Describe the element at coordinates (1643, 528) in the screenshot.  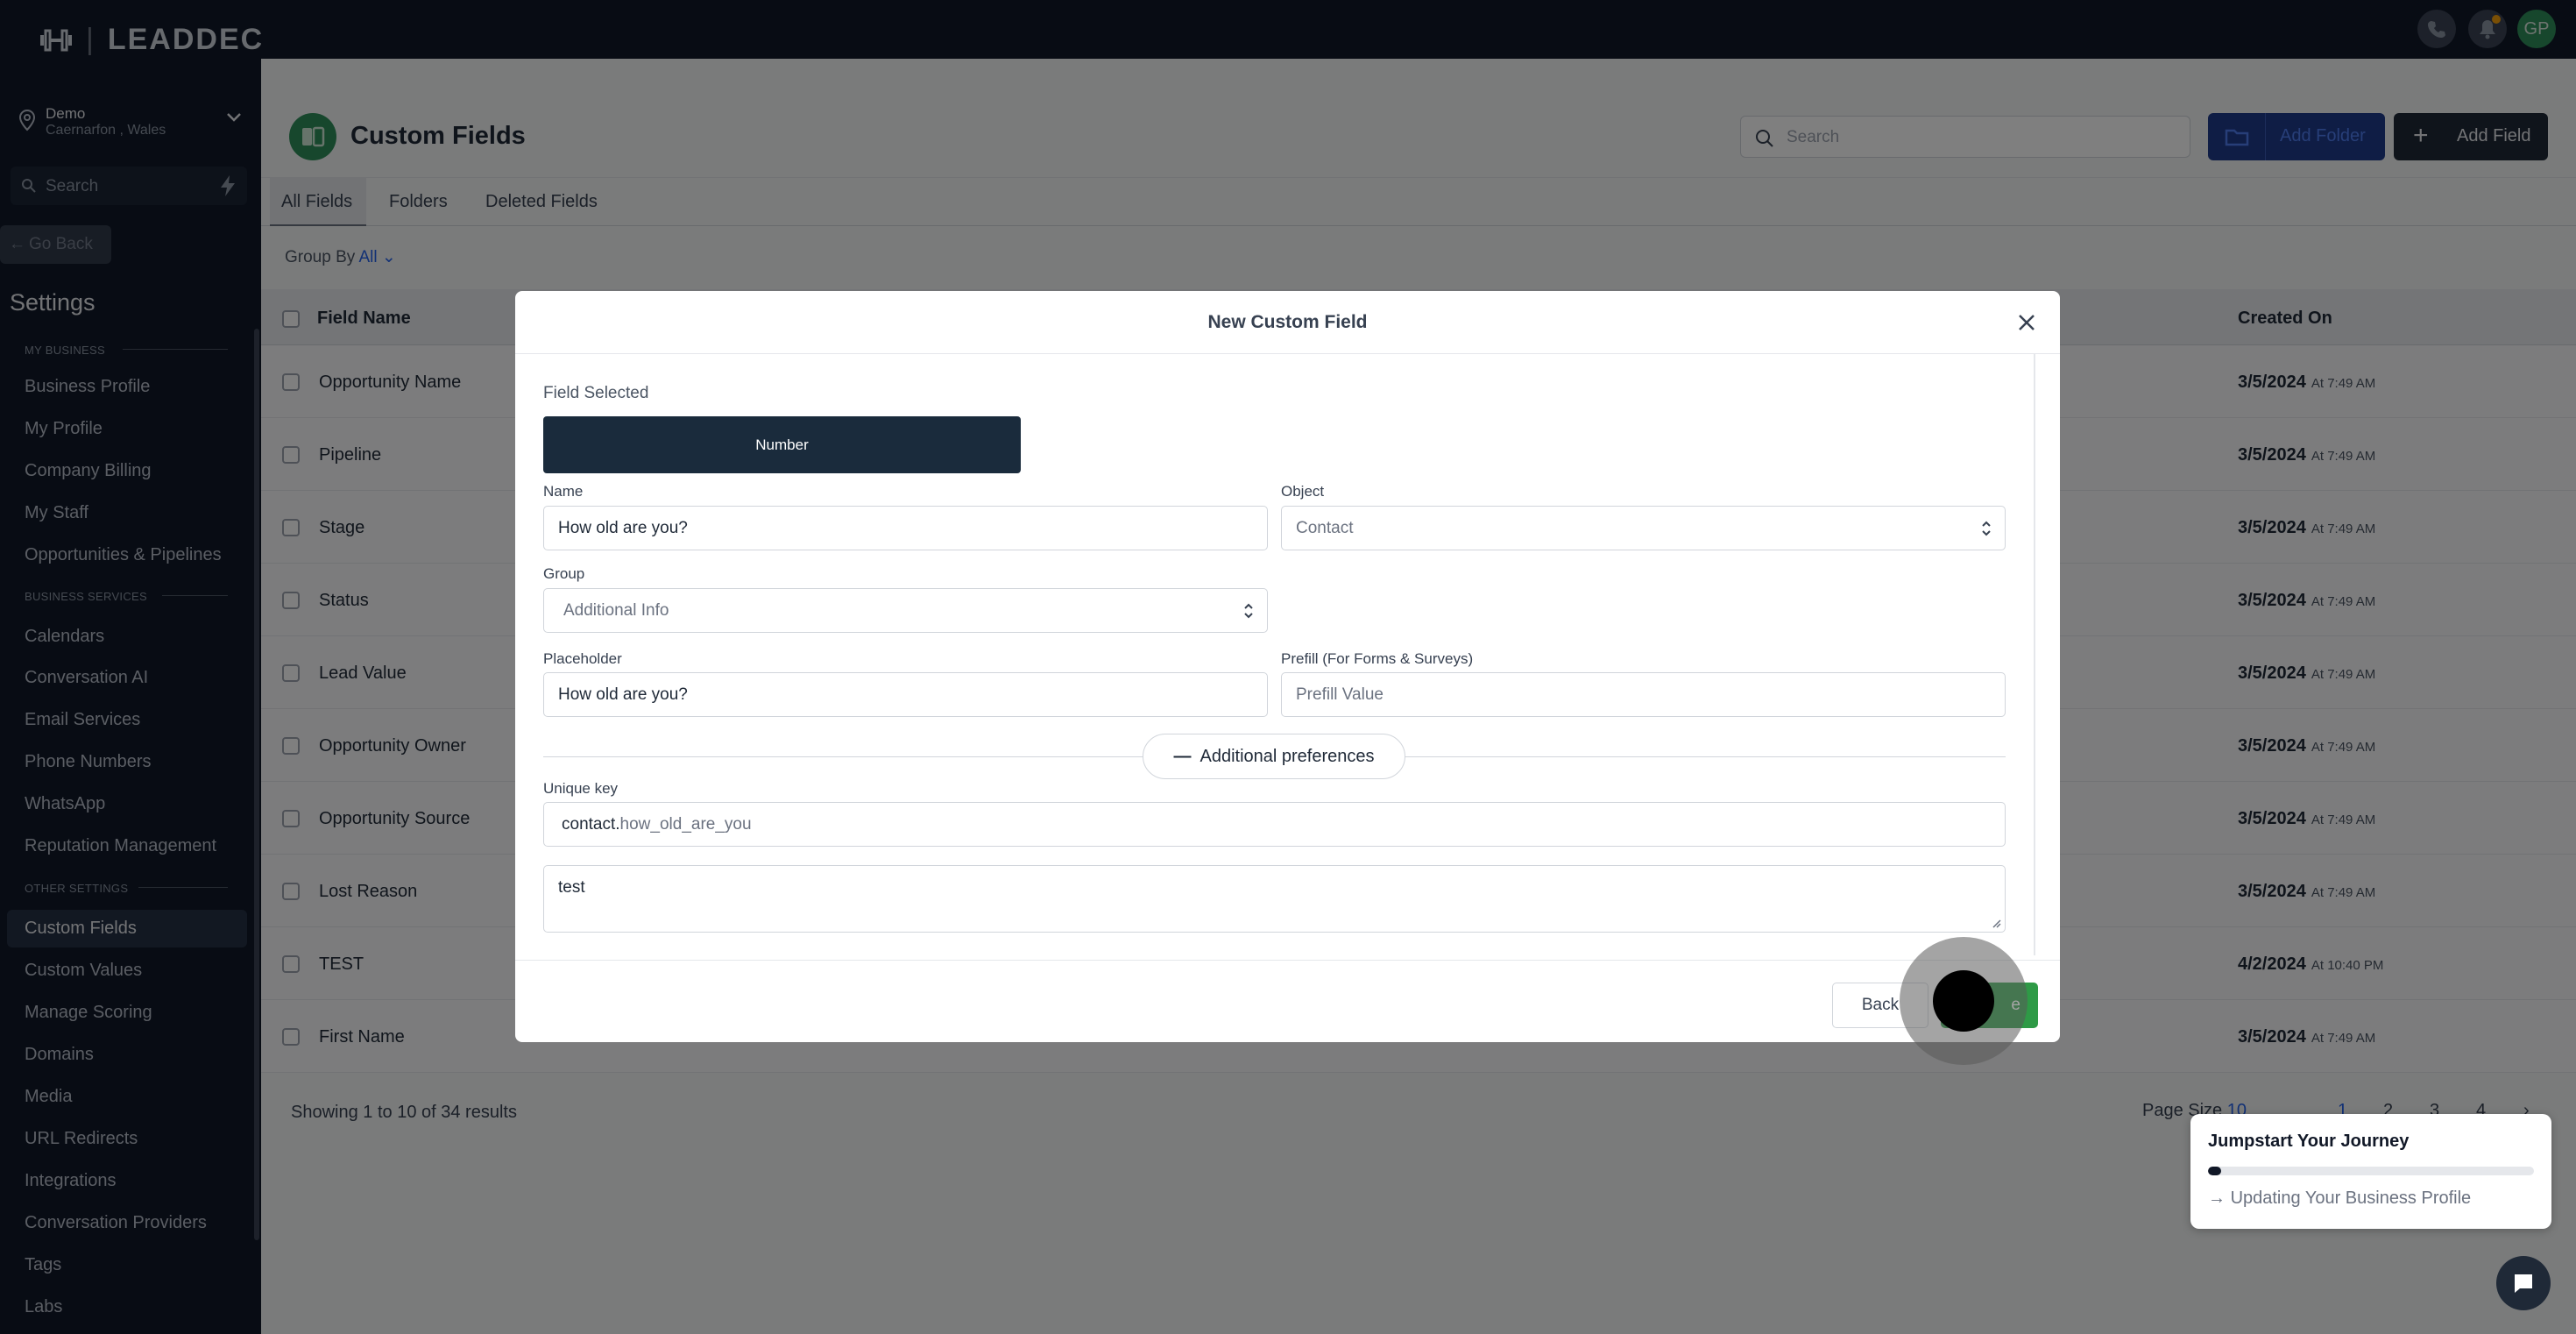
I see `object-select: Contact` at that location.